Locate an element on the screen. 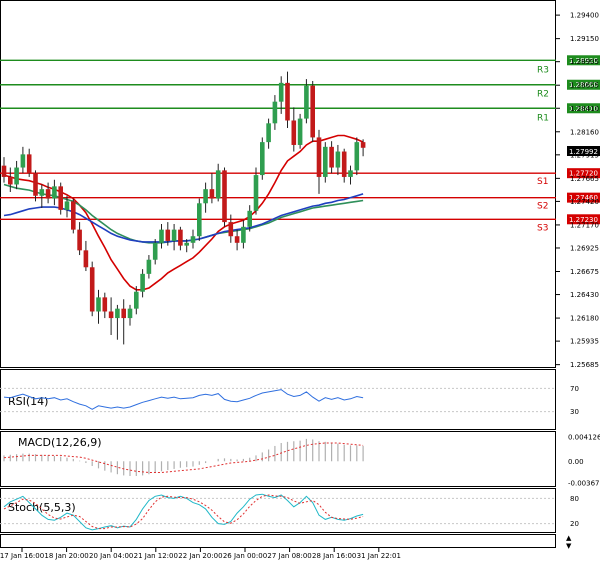 Image resolution: width=600 pixels, height=567 pixels. macd-tick-label: 0.00 is located at coordinates (576, 462).